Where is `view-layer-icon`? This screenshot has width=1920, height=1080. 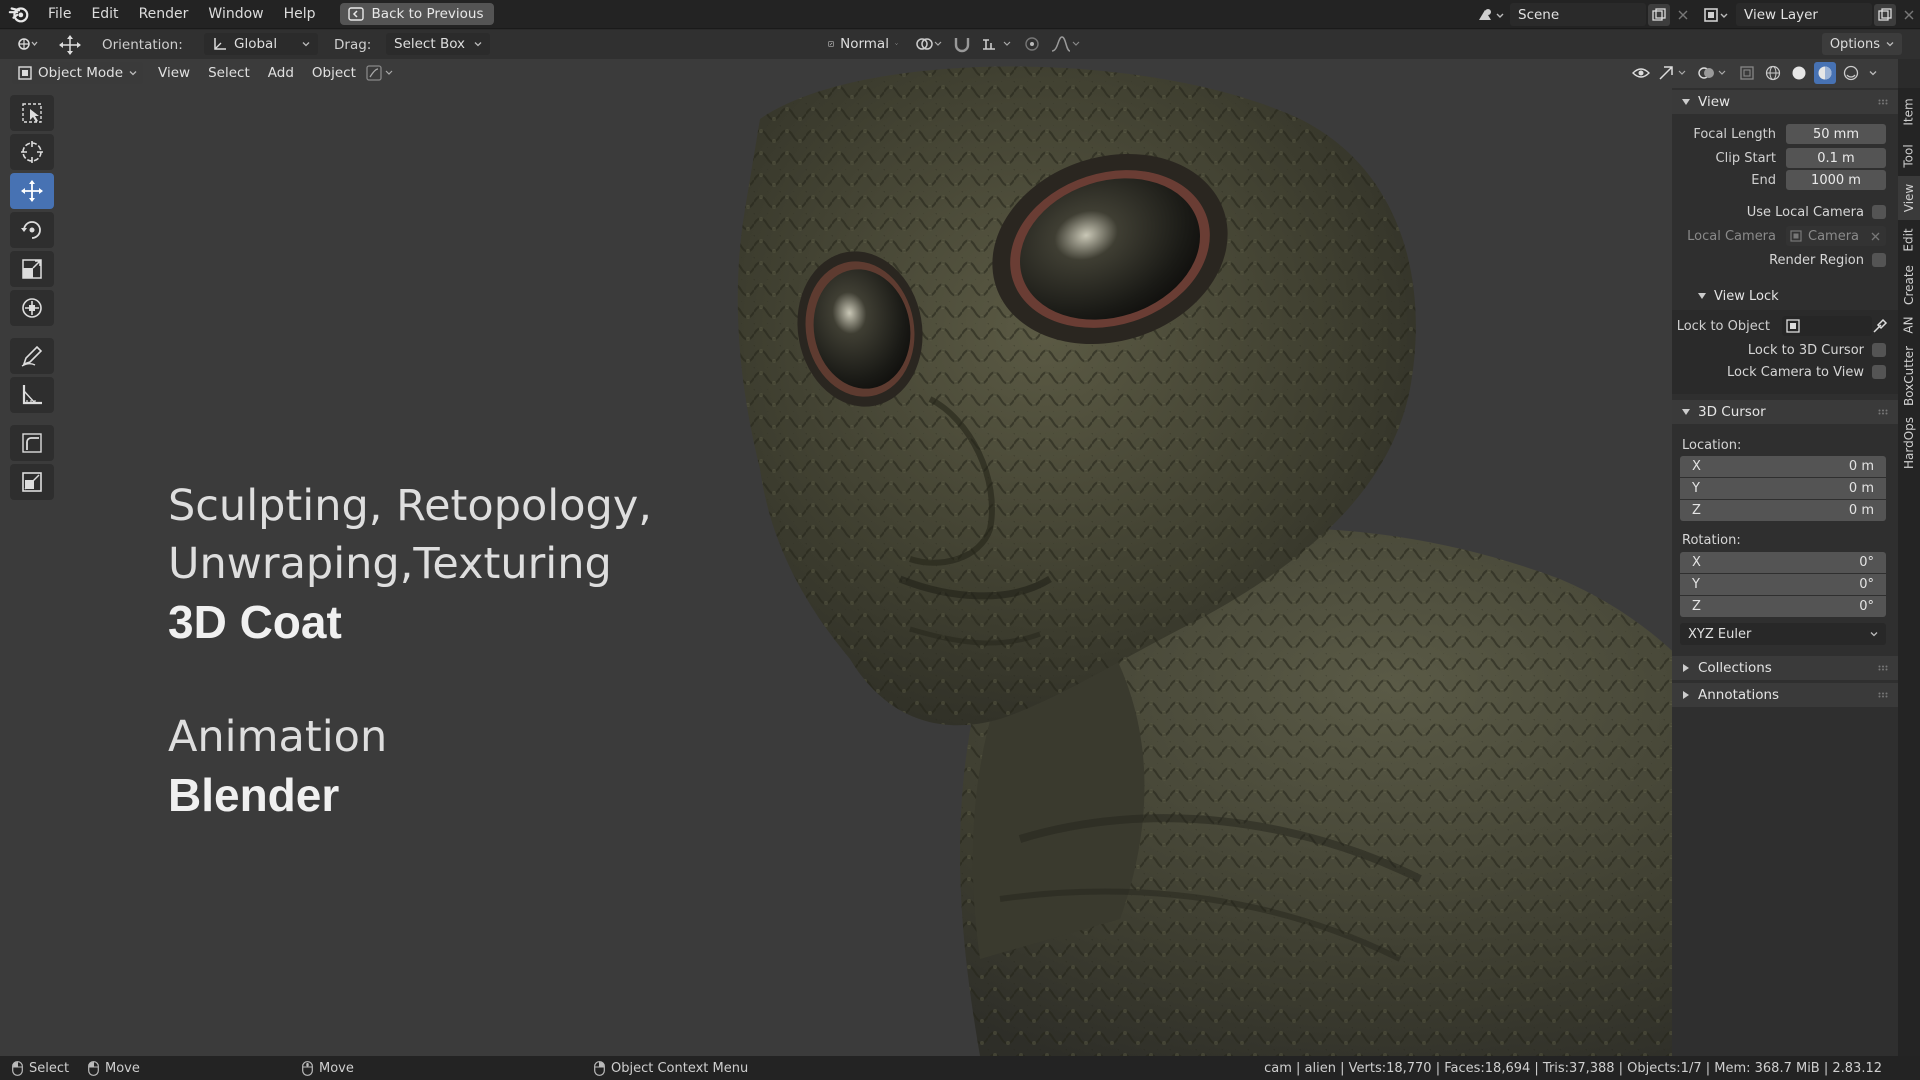 view-layer-icon is located at coordinates (1717, 15).